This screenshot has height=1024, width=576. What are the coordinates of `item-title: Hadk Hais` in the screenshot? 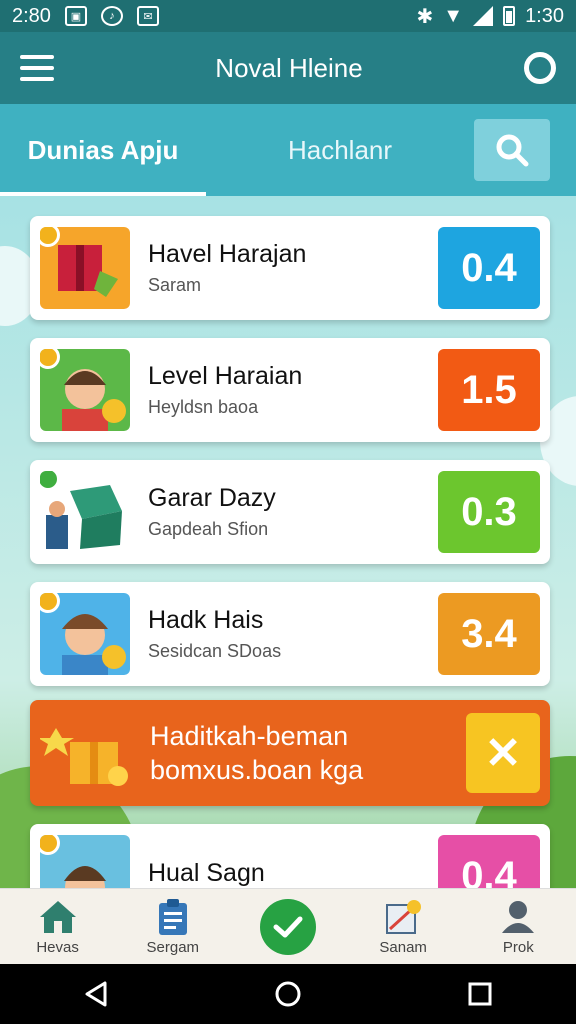 It's located at (206, 620).